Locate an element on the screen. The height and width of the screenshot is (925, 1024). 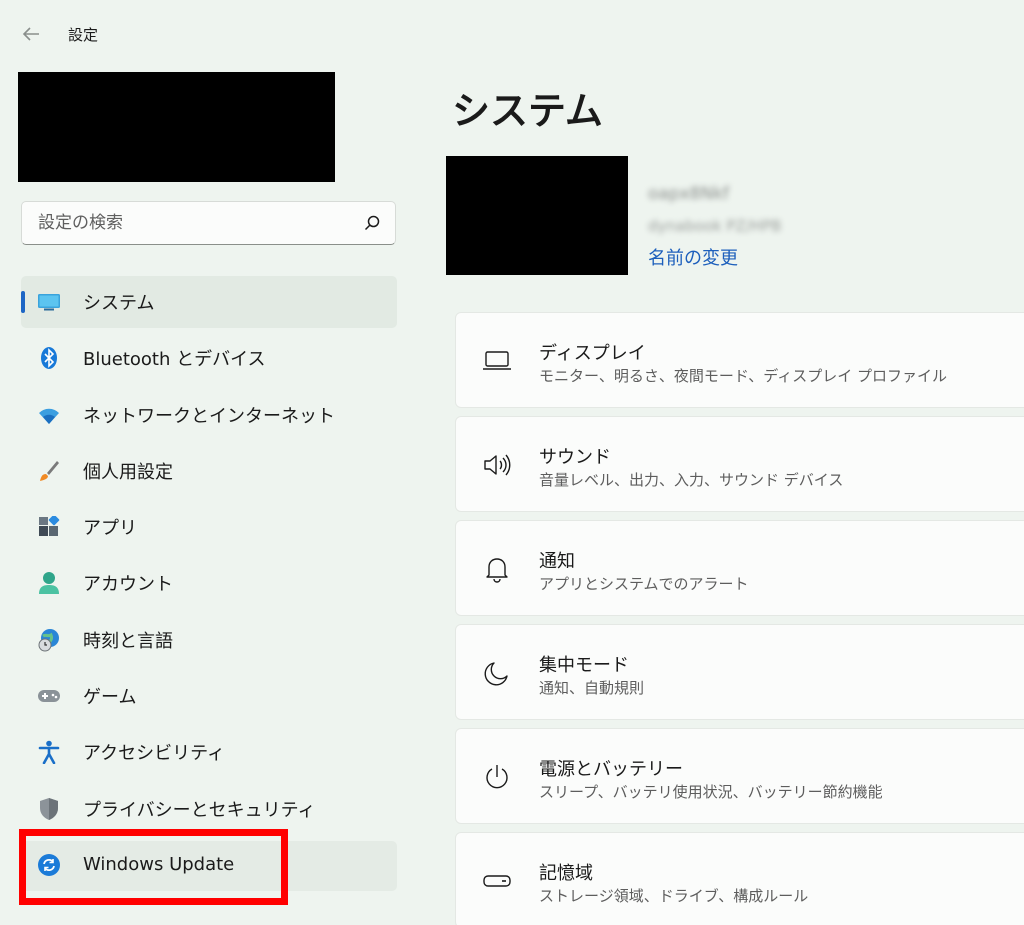
sidebar-item-label: 時刻と言語 is located at coordinates (128, 641).